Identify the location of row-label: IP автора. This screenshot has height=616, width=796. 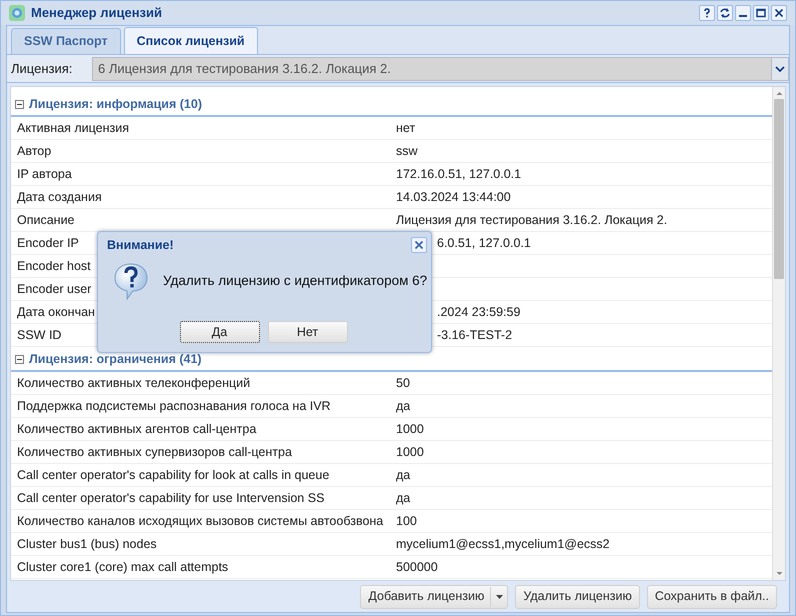
(44, 173).